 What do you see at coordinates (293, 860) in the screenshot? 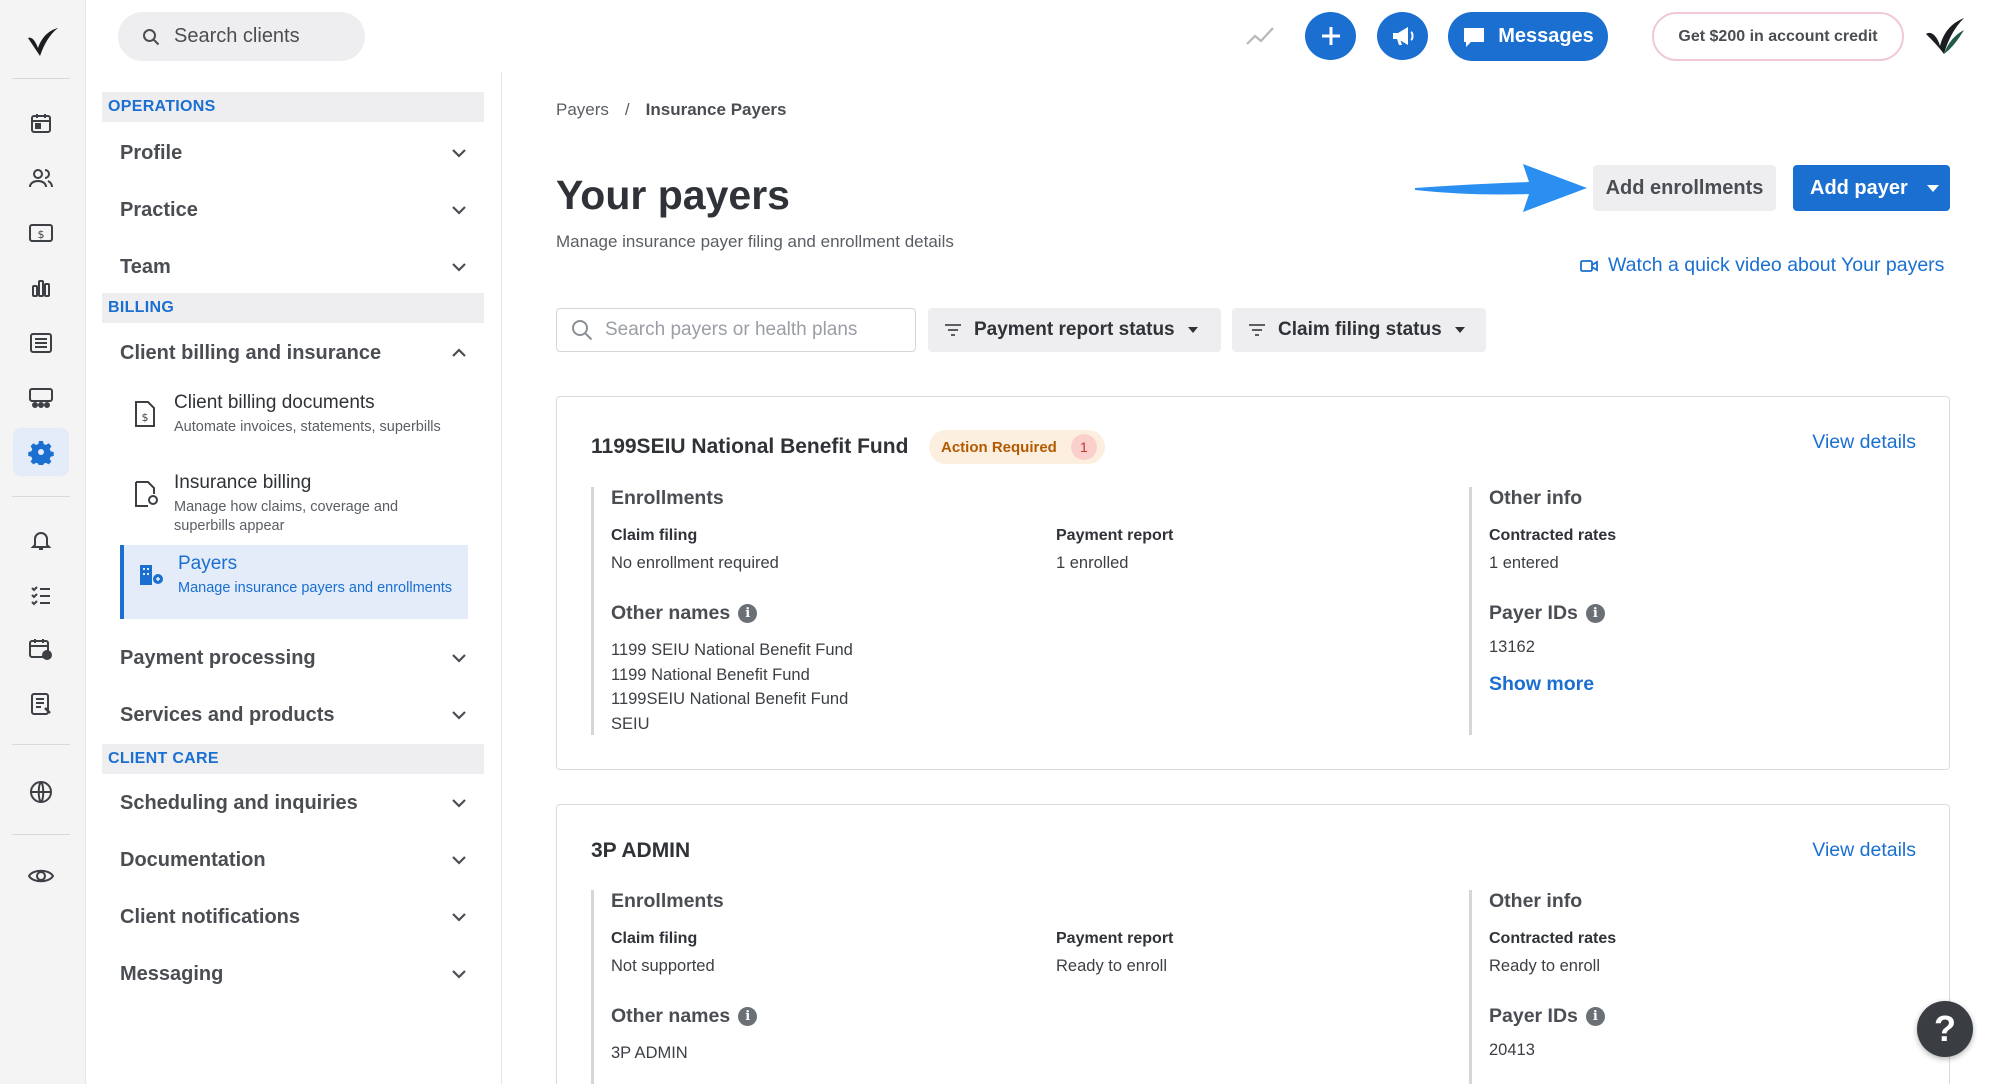
I see `menu-item-documentation: Documentation` at bounding box center [293, 860].